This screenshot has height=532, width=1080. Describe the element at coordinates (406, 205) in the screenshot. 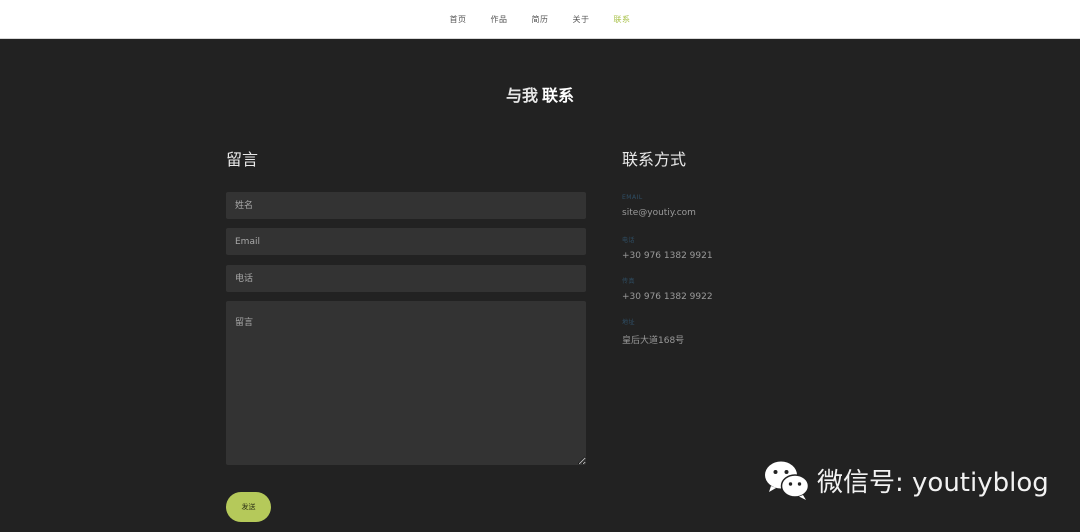

I see `name-input` at that location.